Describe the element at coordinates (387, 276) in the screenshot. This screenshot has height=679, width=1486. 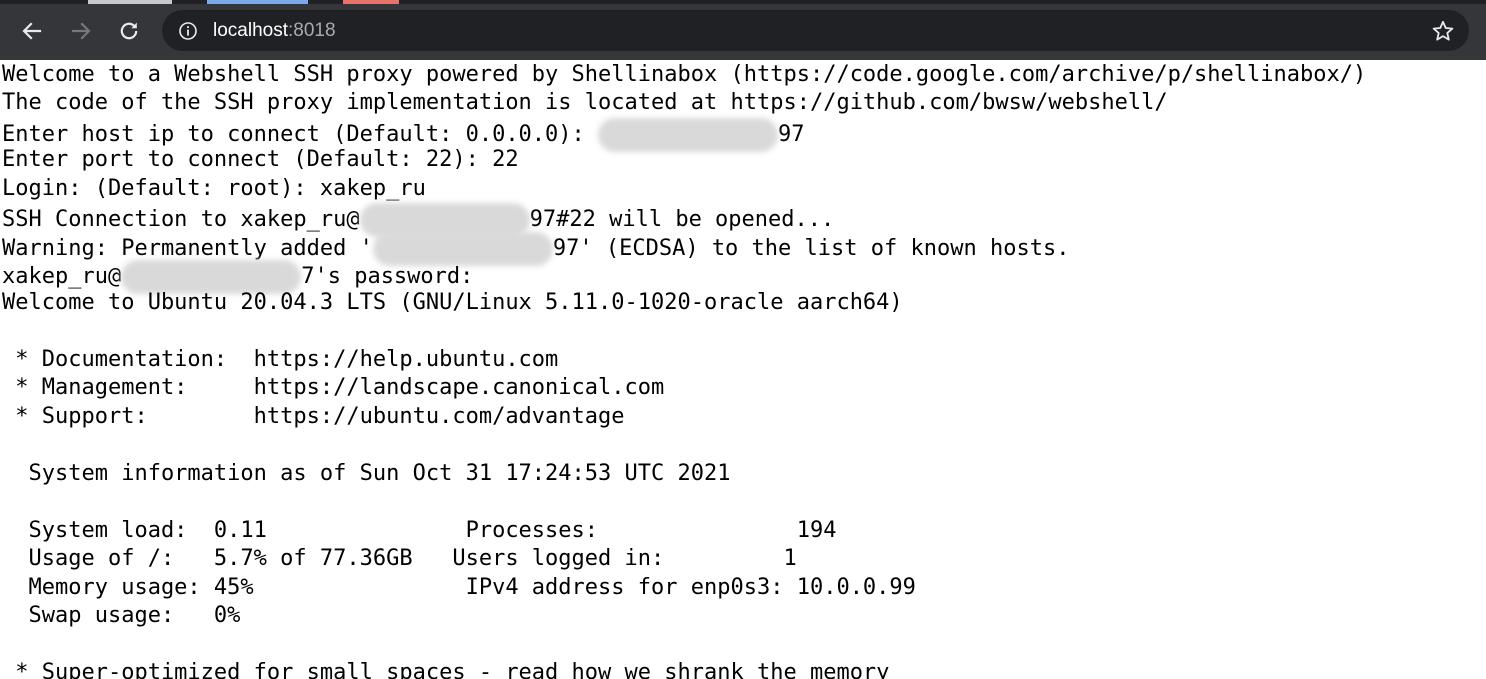
I see `password-prompt-suffix: 7's password:` at that location.